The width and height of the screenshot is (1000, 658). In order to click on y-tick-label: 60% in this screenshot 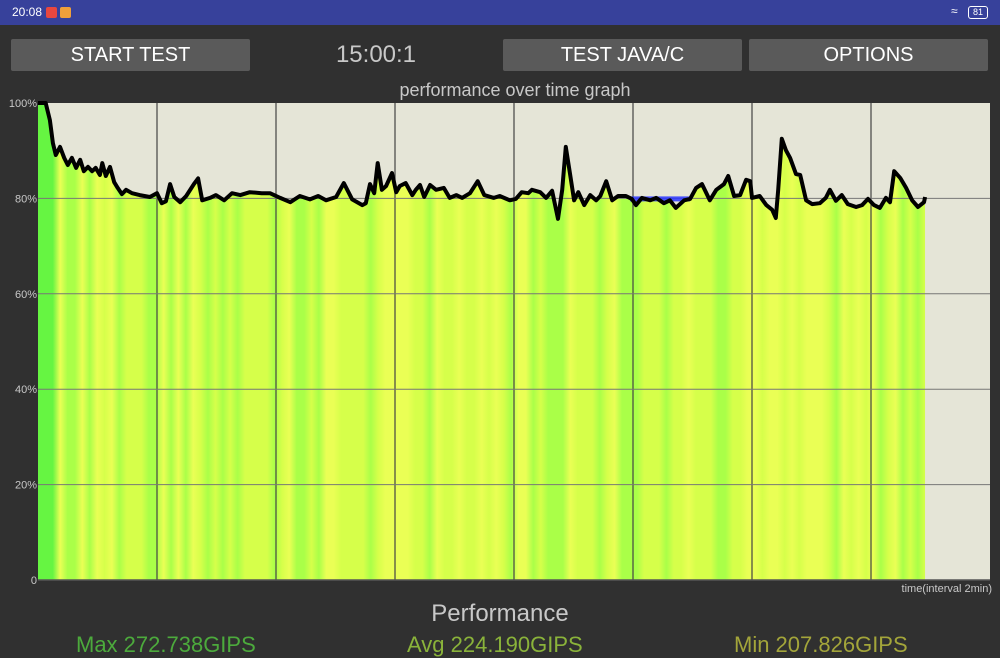, I will do `click(26, 295)`.